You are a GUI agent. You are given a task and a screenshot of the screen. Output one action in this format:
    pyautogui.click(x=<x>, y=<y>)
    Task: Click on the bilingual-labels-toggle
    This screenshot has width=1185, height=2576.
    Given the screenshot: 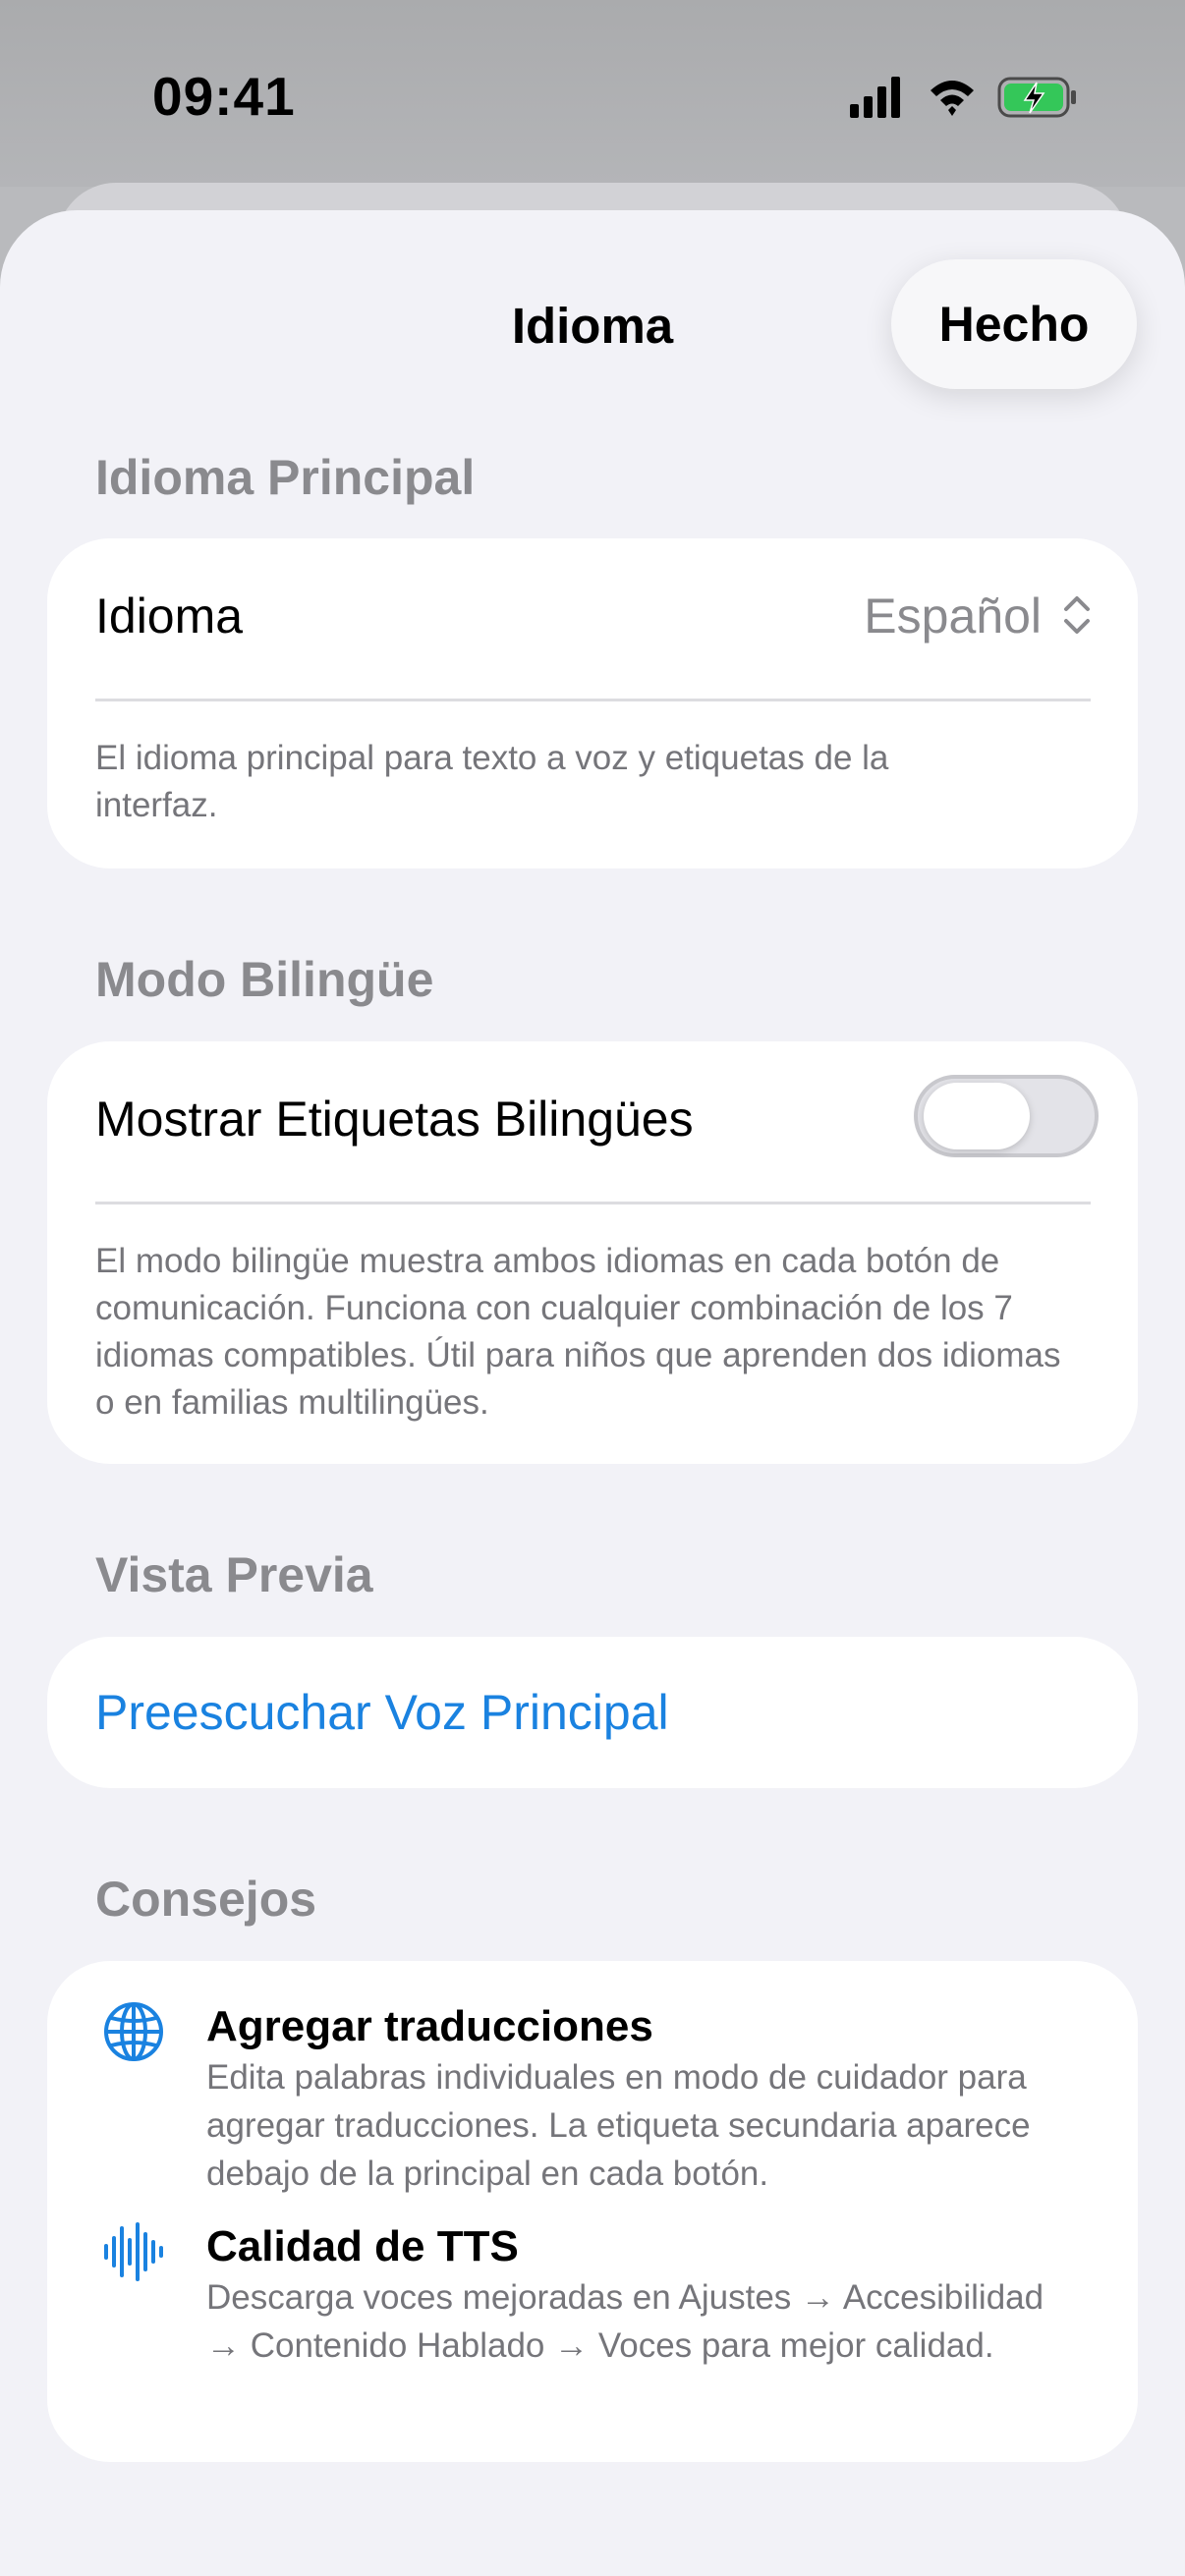 What is the action you would take?
    pyautogui.click(x=1007, y=1116)
    